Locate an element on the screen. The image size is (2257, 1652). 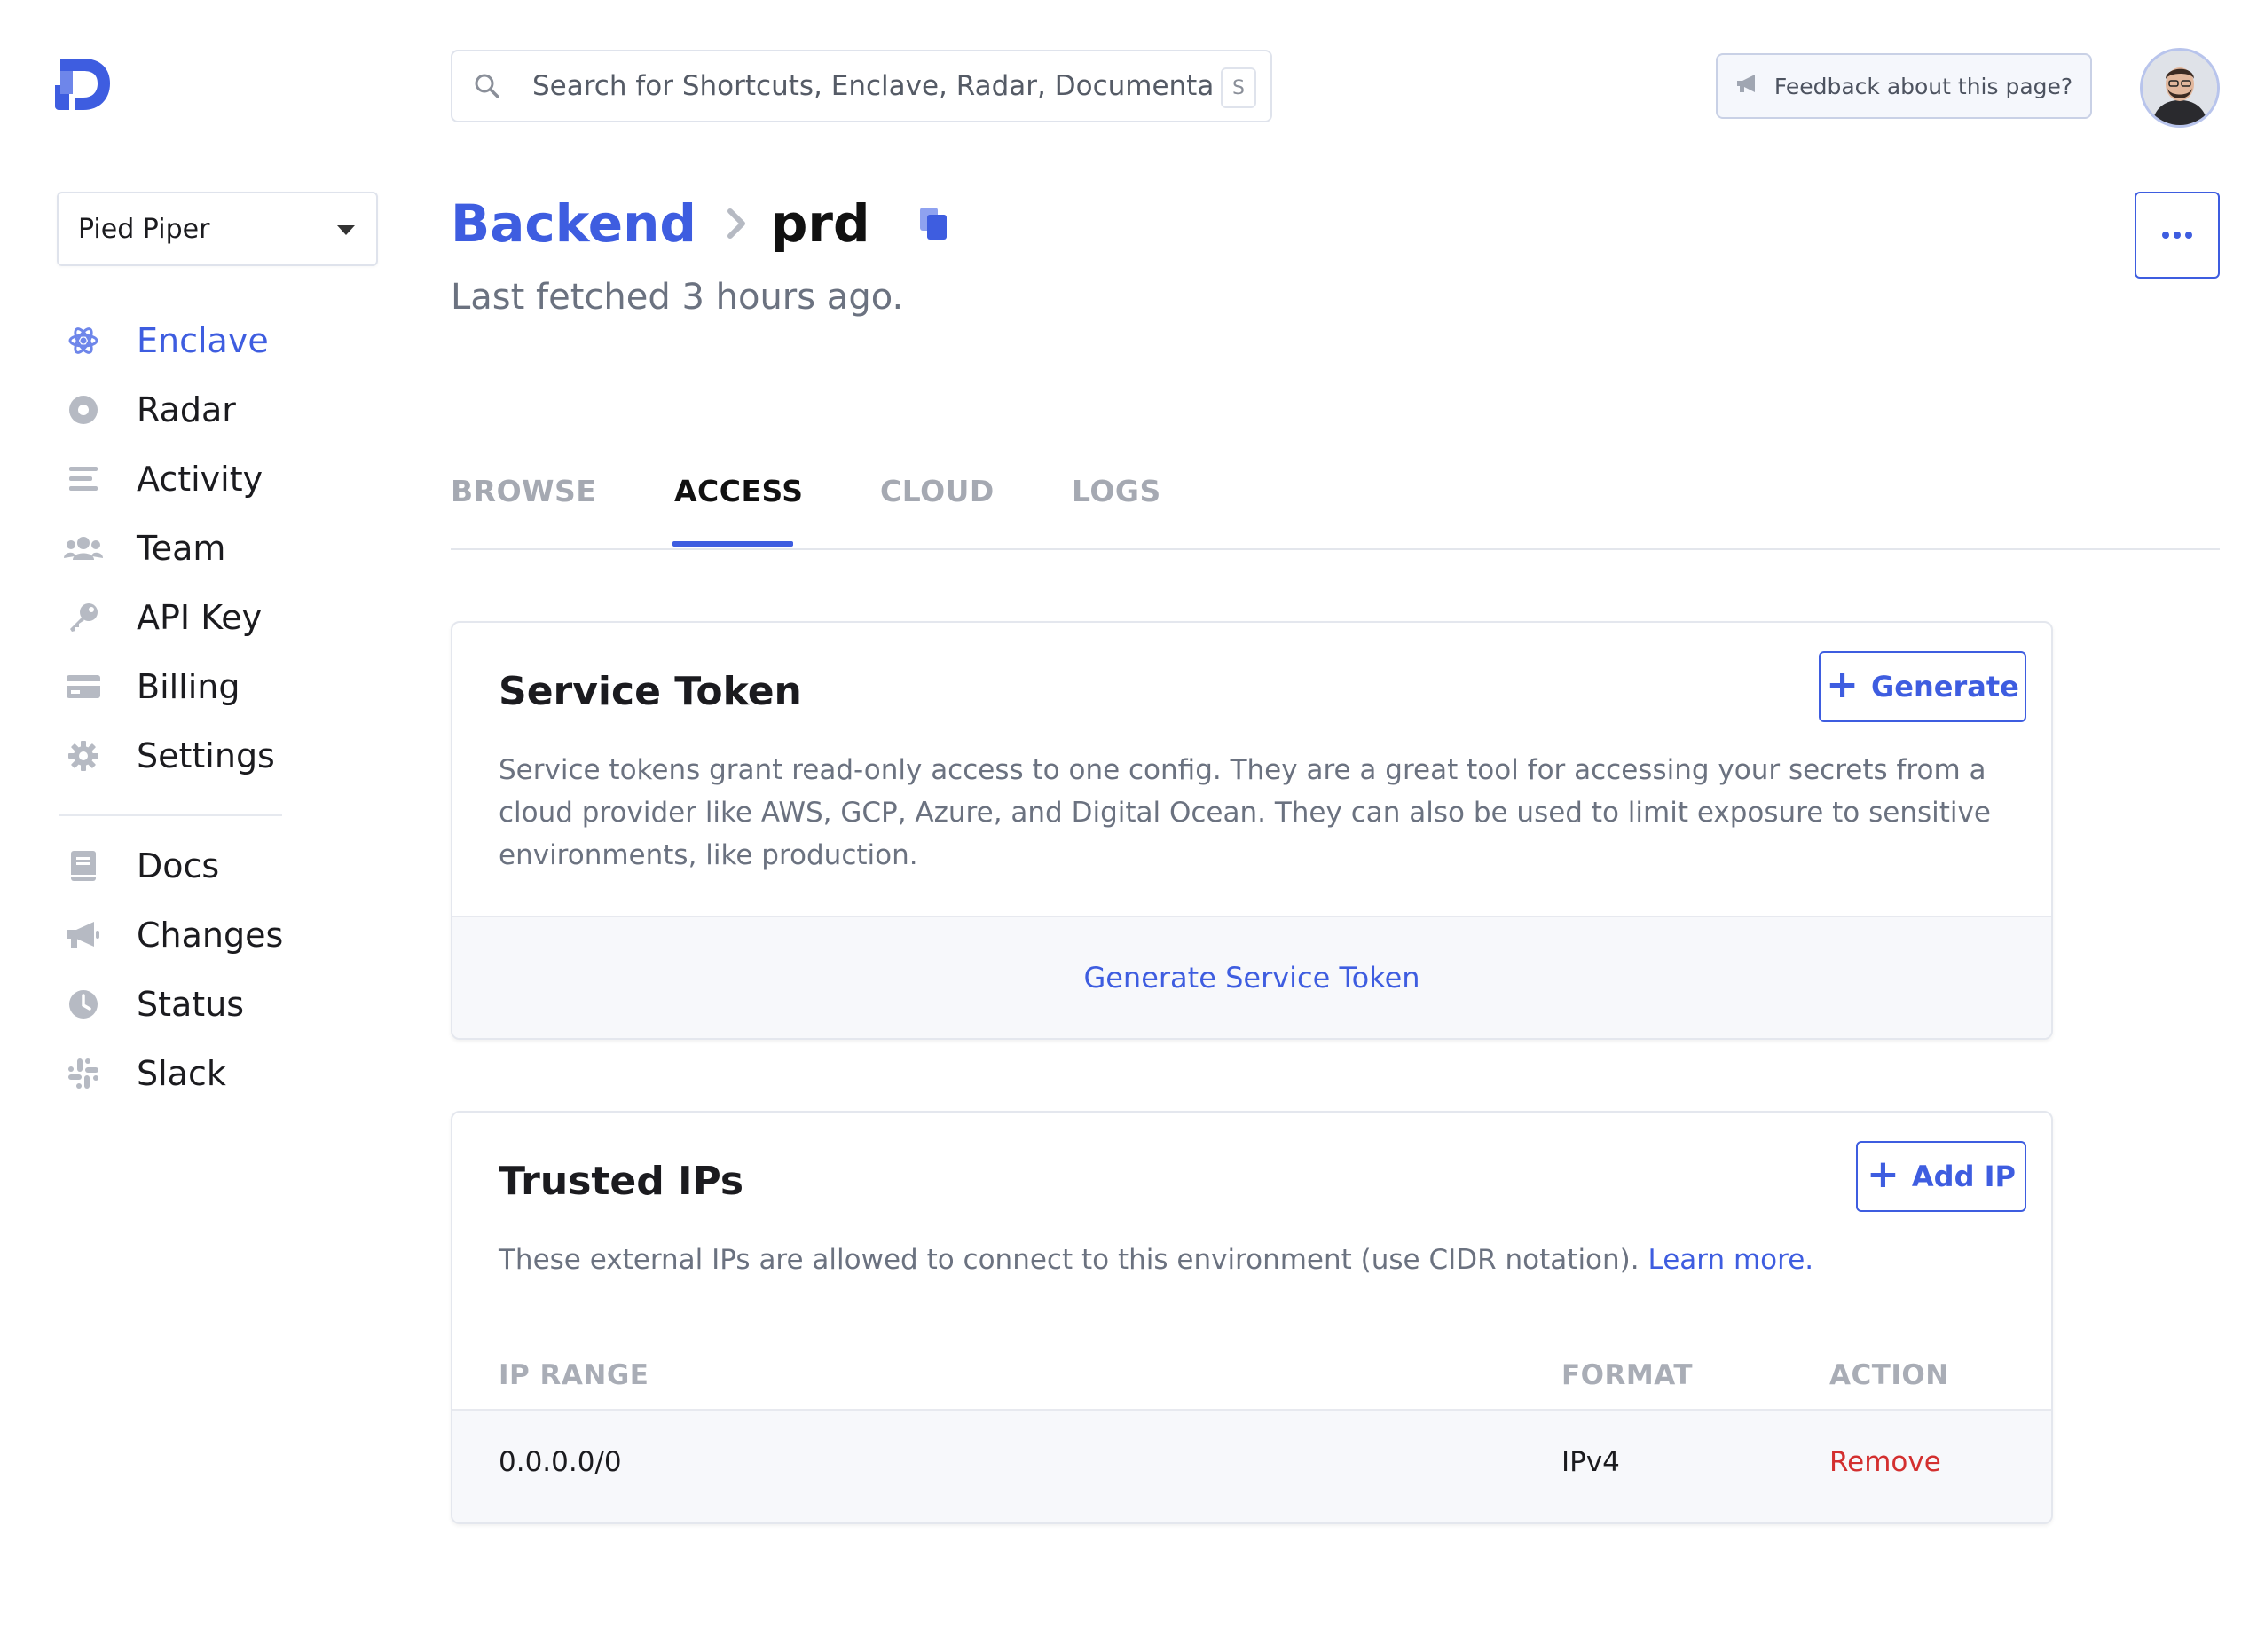
service-token-footer: Generate Service Token is located at coordinates (1251, 977).